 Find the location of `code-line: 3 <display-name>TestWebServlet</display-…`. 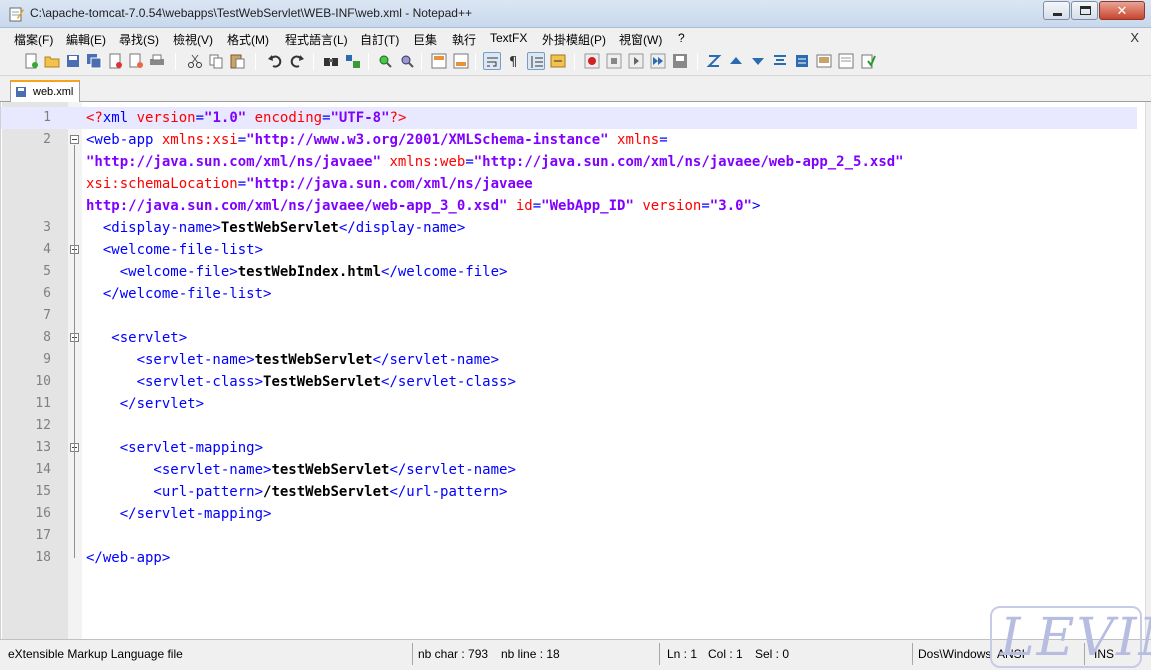

code-line: 3 <display-name>TestWebServlet</display-… is located at coordinates (569, 228).